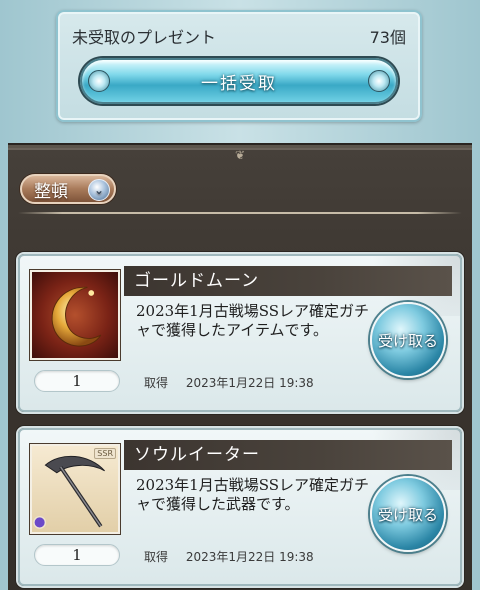 Image resolution: width=480 pixels, height=590 pixels. Describe the element at coordinates (253, 320) in the screenshot. I see `item-description: 2023年1月古戦場SSレア確定ガチャで獲得したアイテムです。` at that location.